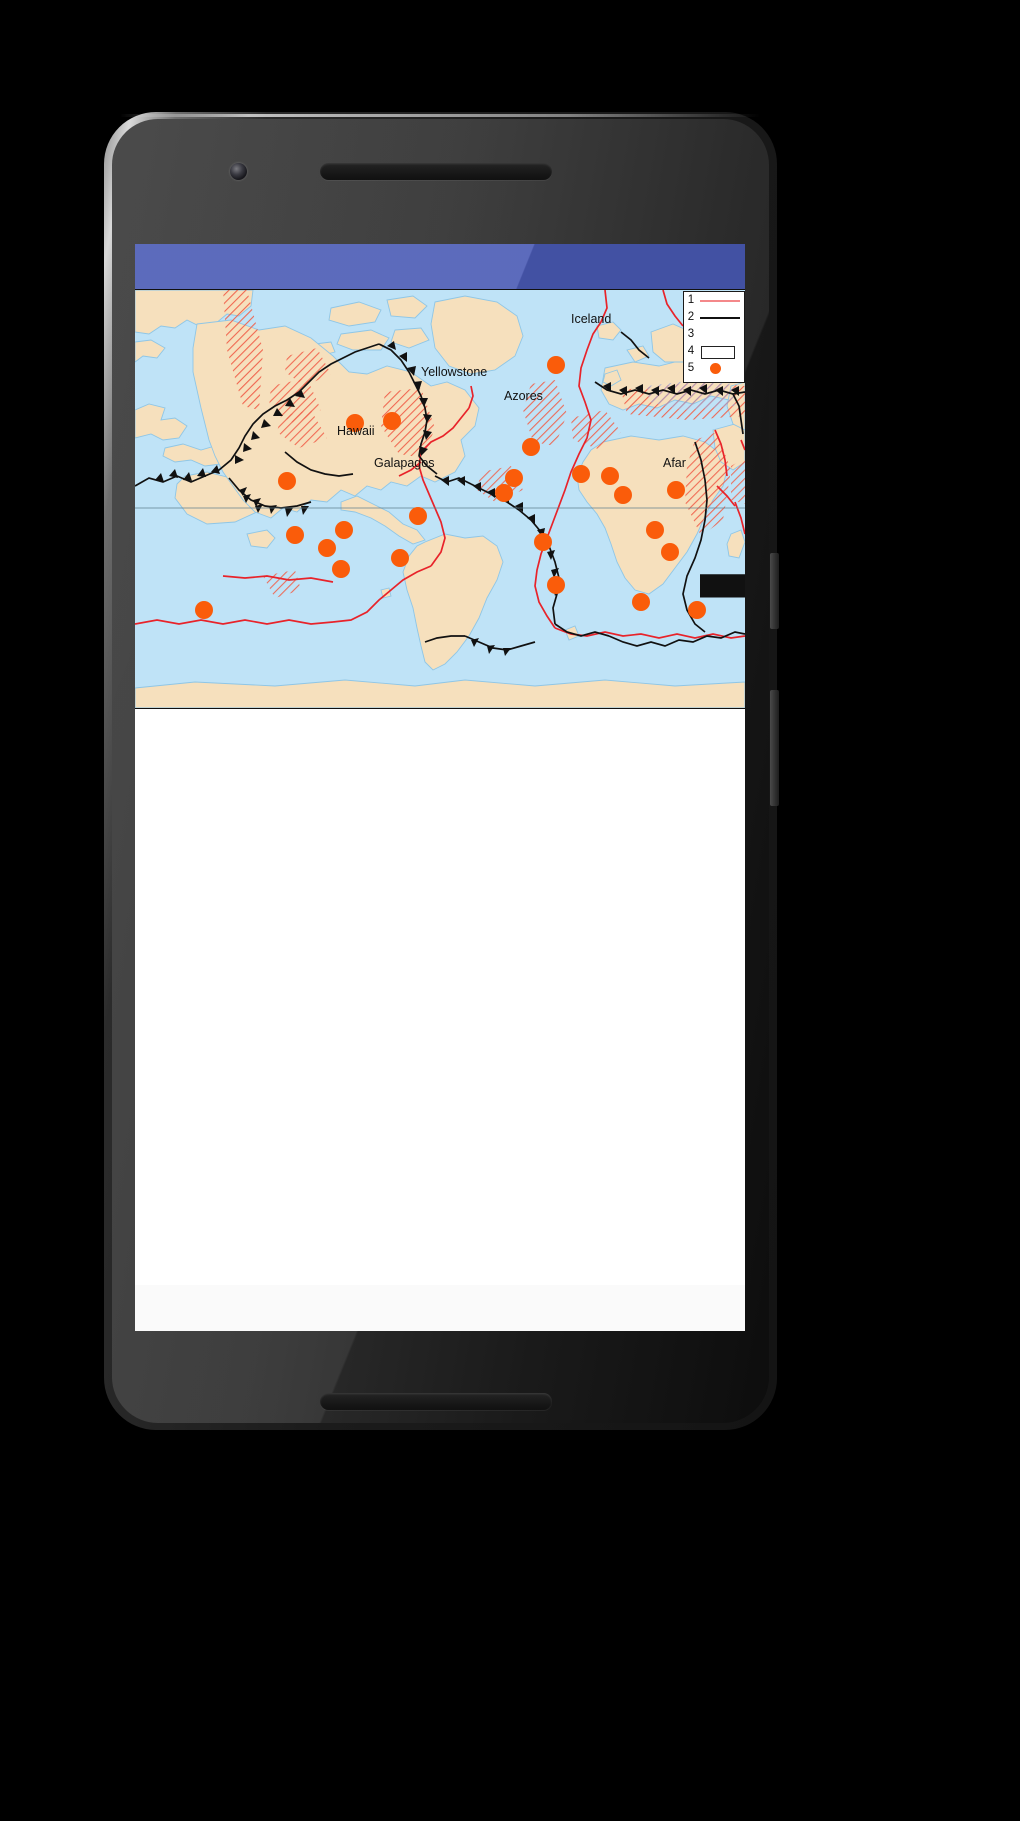 This screenshot has height=1821, width=1020. What do you see at coordinates (691, 316) in the screenshot?
I see `legend-number-2: 2` at bounding box center [691, 316].